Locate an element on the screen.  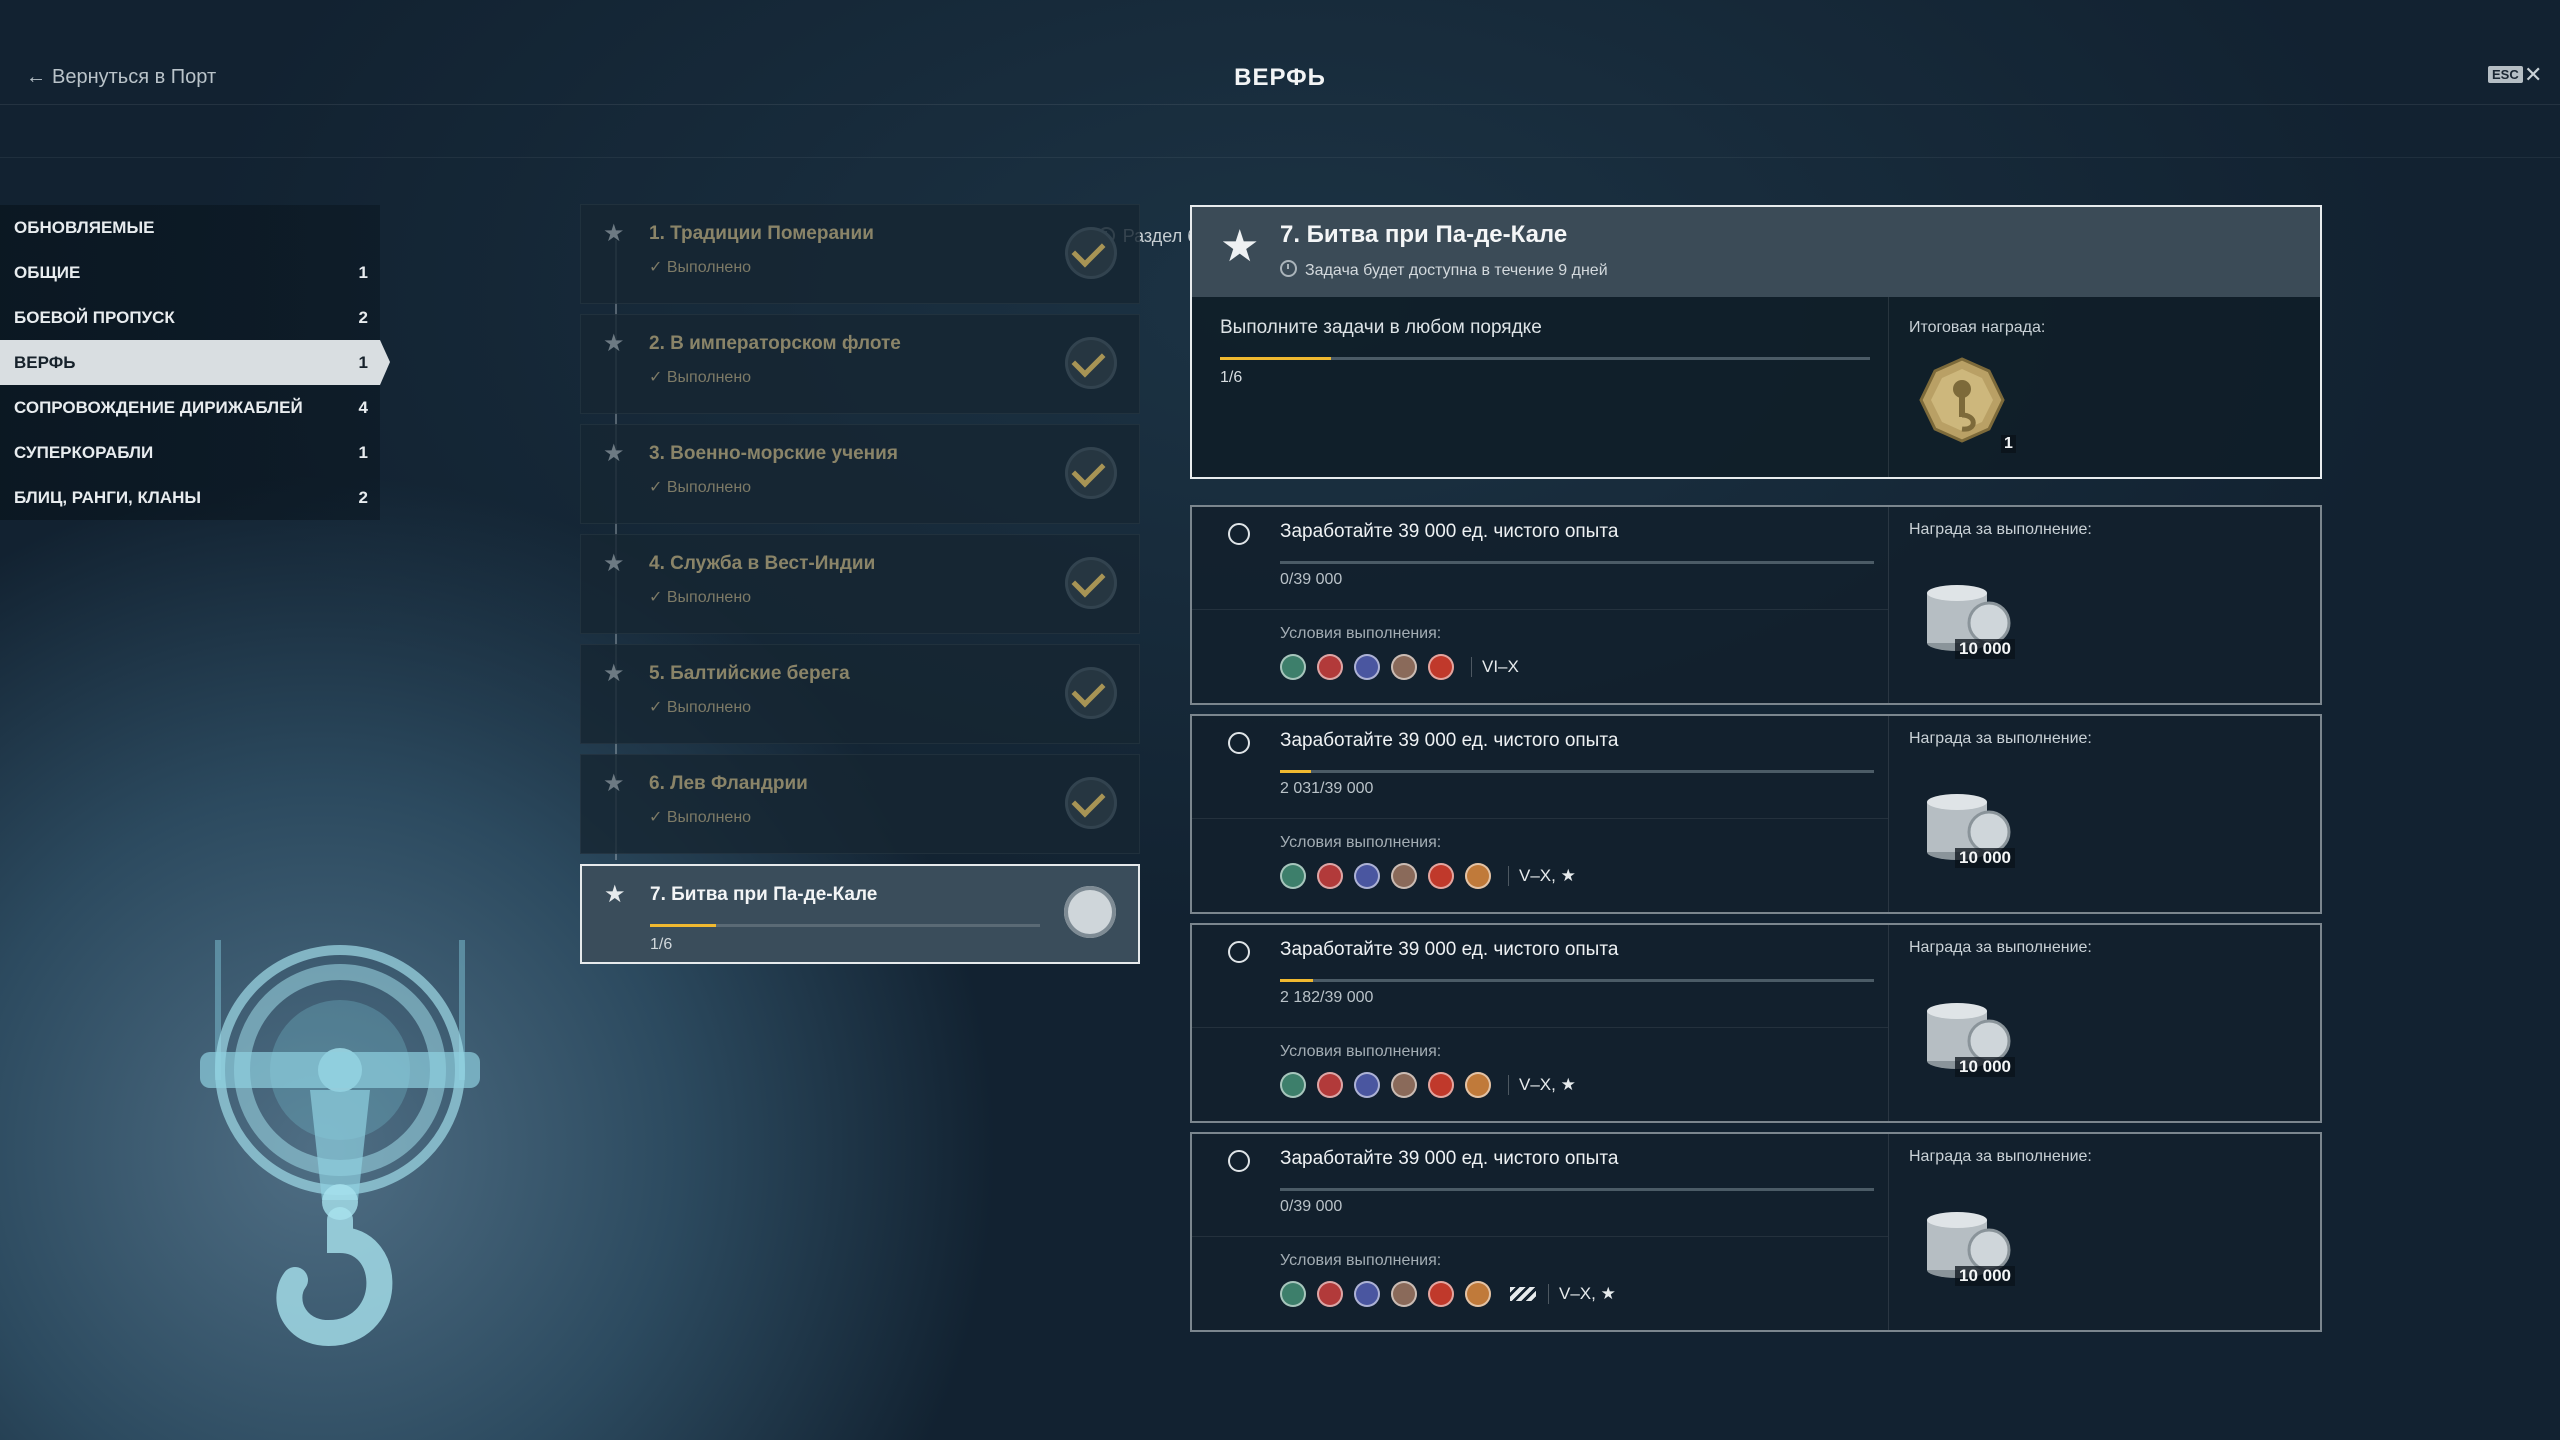
sidebar-item-updatable: ОБНОВЛЯЕМЫЕ is located at coordinates (190, 227).